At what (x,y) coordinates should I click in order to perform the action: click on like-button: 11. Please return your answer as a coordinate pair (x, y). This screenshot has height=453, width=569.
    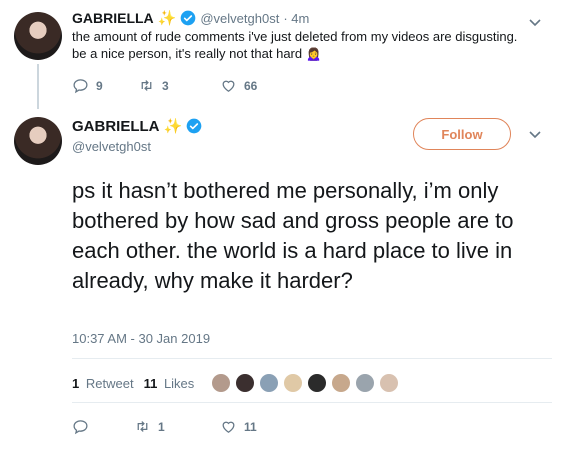
    Looking at the image, I should click on (250, 426).